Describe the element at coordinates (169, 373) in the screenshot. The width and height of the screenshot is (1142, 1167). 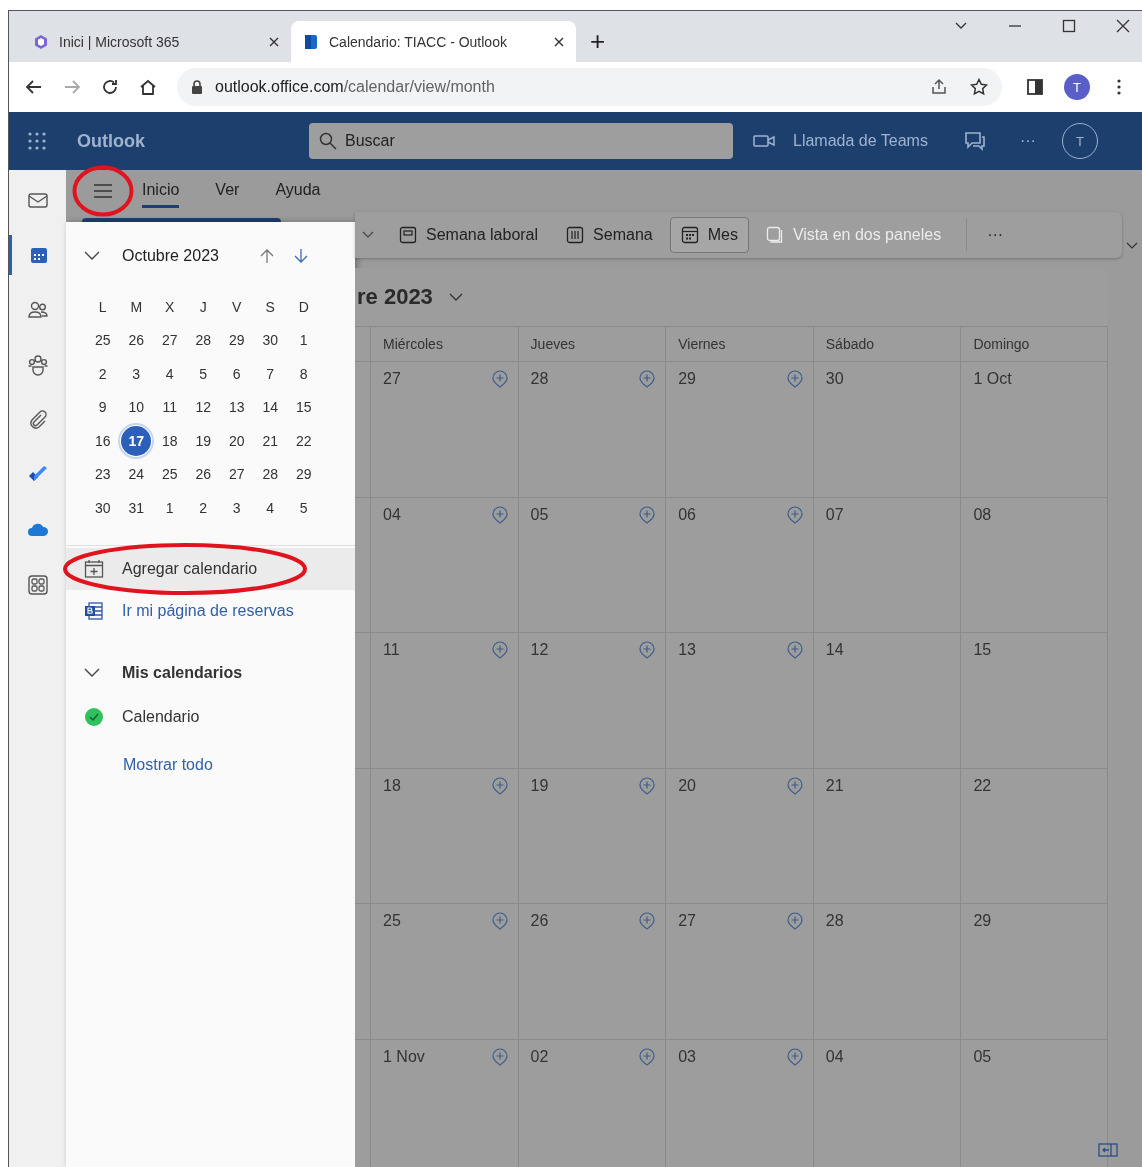
I see `day-cell: 4` at that location.